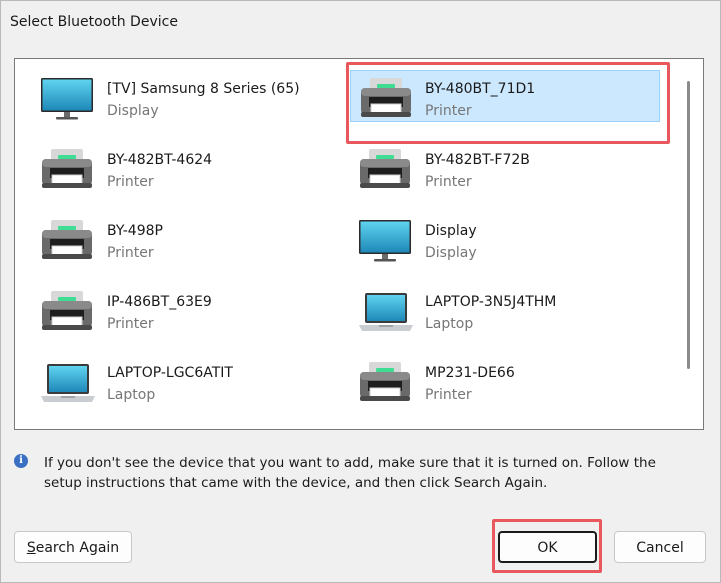 This screenshot has height=583, width=721. Describe the element at coordinates (547, 547) in the screenshot. I see `ok-button: OK` at that location.